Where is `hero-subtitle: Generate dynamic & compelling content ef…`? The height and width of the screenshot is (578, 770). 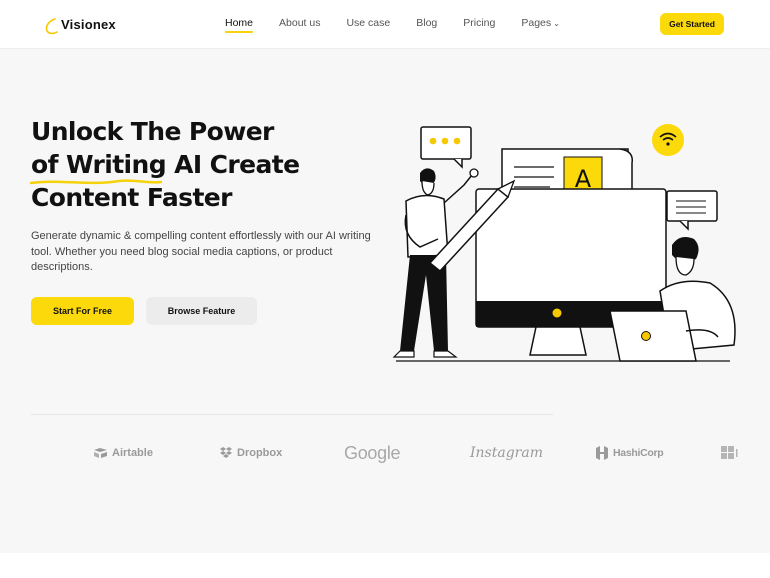
hero-subtitle: Generate dynamic & compelling content ef… is located at coordinates (201, 251).